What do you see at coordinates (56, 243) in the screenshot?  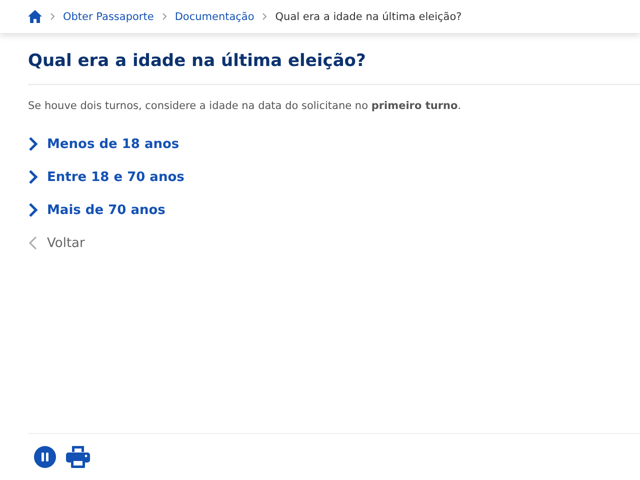 I see `back-link: Voltar` at bounding box center [56, 243].